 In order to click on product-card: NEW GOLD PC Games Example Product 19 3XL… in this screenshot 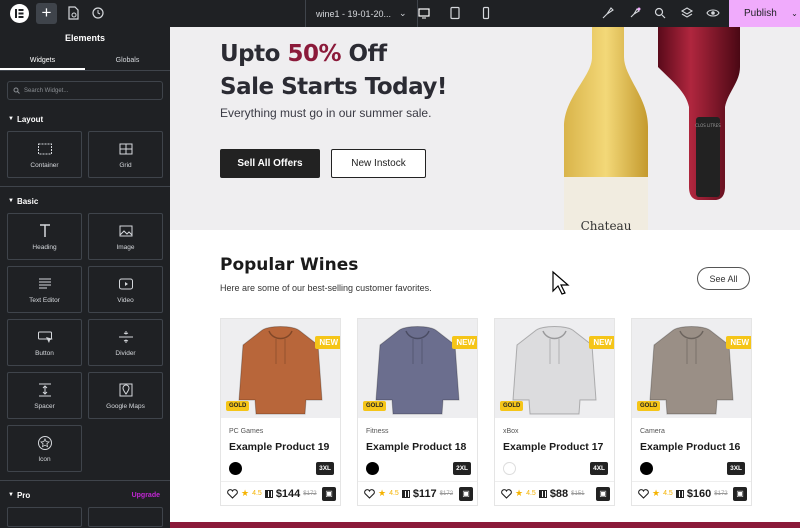, I will do `click(280, 412)`.